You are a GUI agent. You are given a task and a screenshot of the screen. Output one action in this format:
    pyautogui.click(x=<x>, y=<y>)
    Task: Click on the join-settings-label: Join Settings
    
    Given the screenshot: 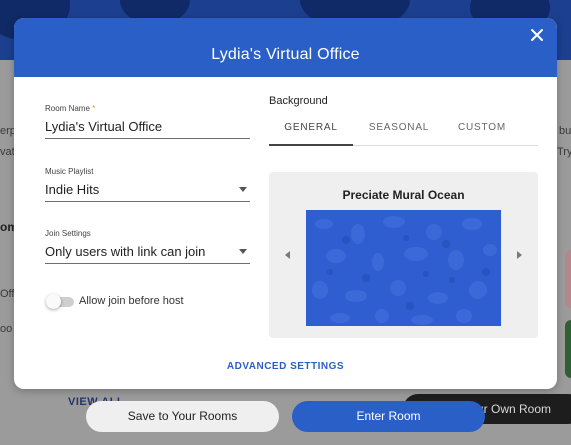 What is the action you would take?
    pyautogui.click(x=68, y=233)
    